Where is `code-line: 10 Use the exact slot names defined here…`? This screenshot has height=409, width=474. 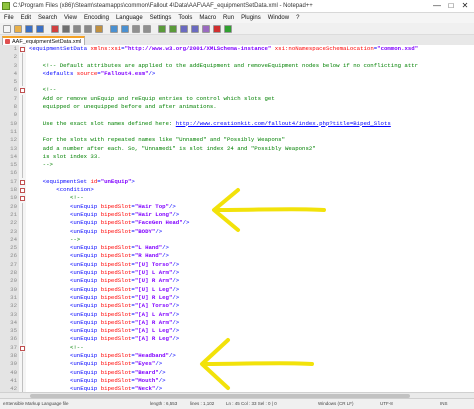 code-line: 10 Use the exact slot names defined here… is located at coordinates (242, 123).